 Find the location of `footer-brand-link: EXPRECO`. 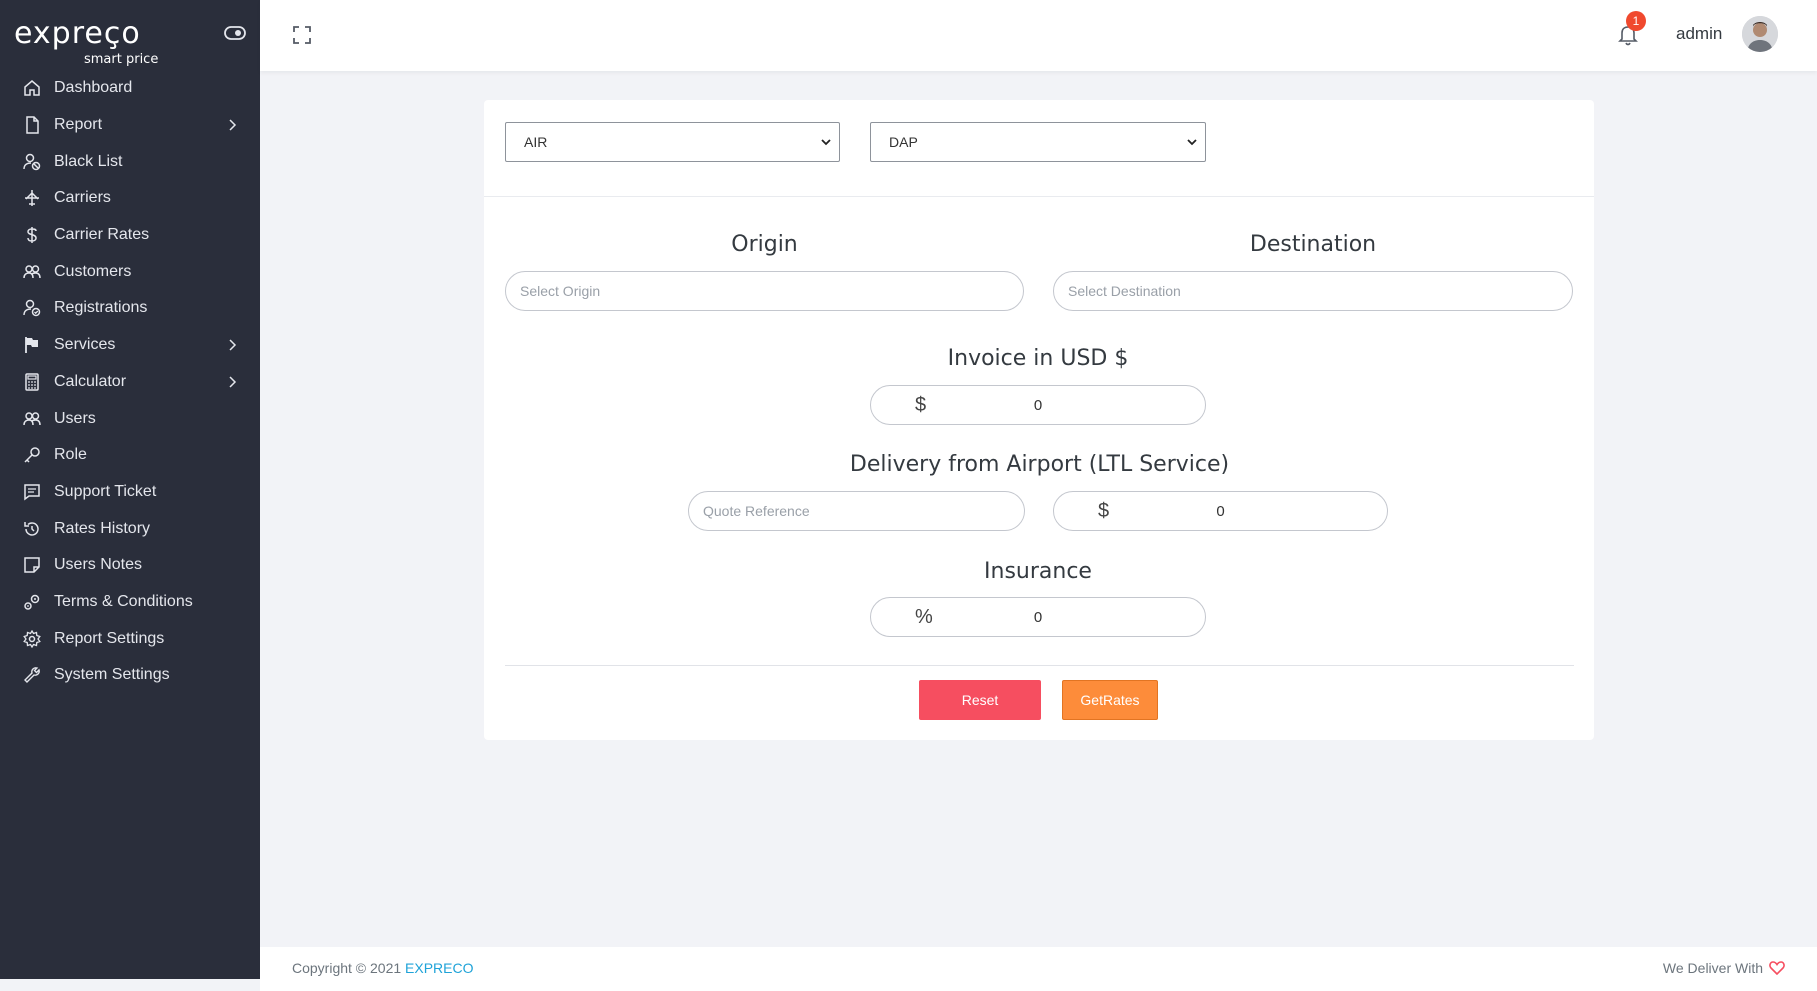

footer-brand-link: EXPRECO is located at coordinates (439, 968).